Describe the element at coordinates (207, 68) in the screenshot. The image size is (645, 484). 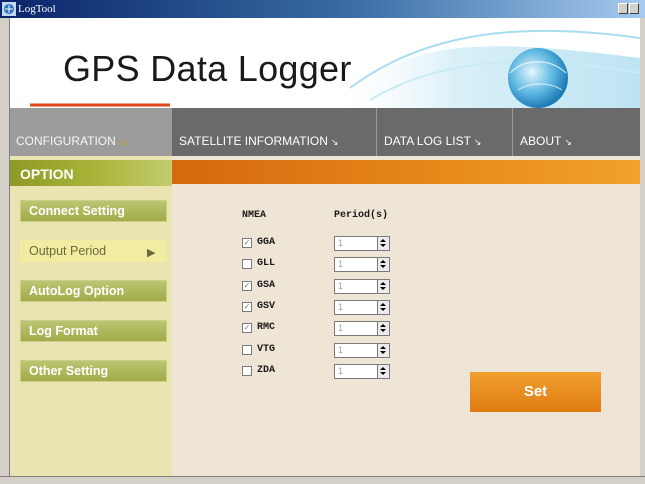
I see `app-title: GPS Data Logger` at that location.